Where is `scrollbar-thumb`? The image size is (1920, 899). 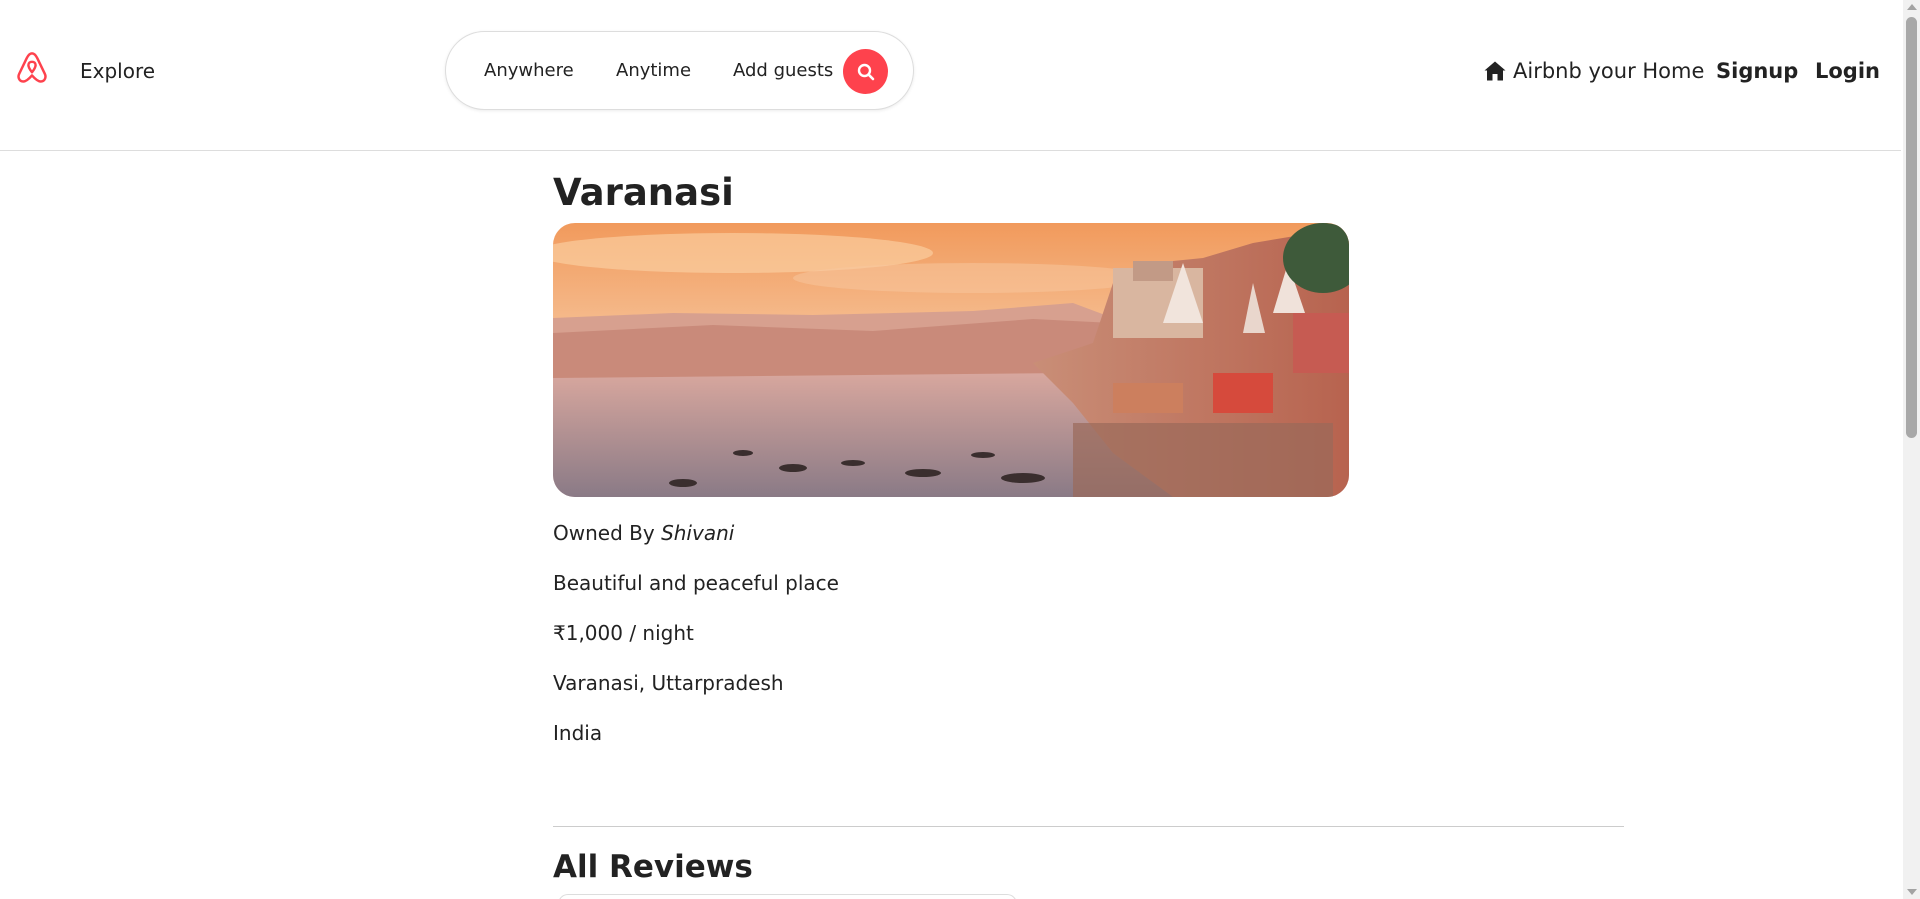 scrollbar-thumb is located at coordinates (1911, 227).